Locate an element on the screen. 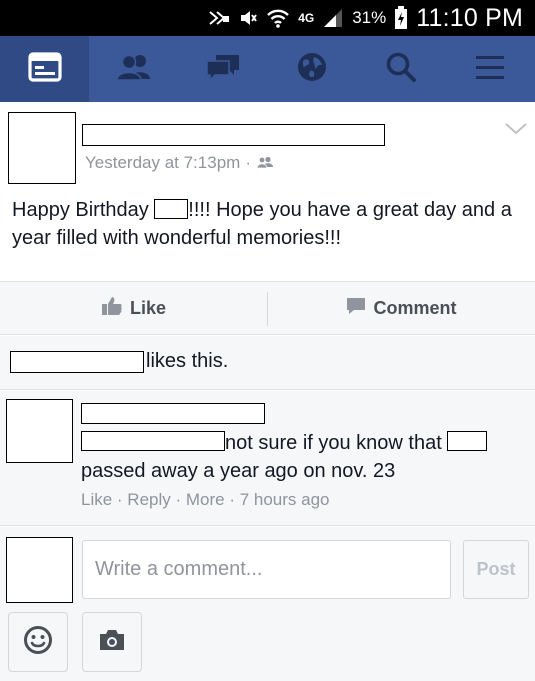 The height and width of the screenshot is (681, 535). search-icon is located at coordinates (401, 69).